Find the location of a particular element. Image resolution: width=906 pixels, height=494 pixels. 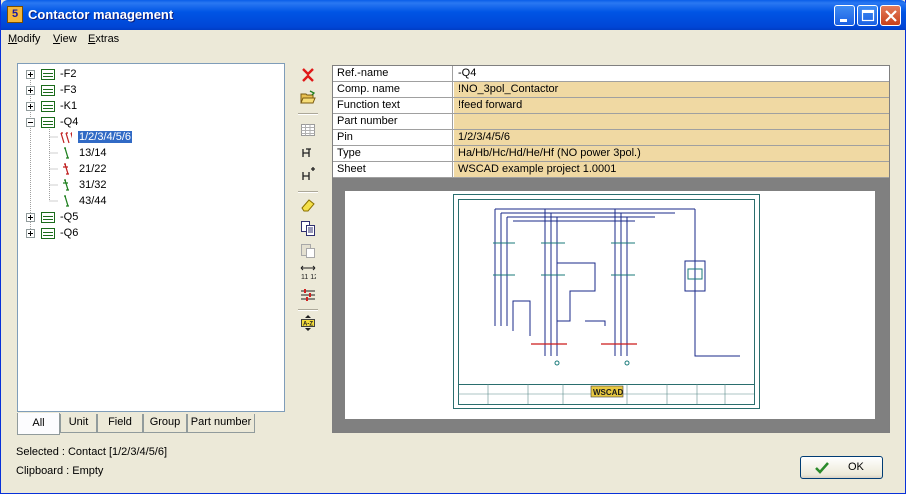

tree-node-label: 31/32 is located at coordinates (93, 185).